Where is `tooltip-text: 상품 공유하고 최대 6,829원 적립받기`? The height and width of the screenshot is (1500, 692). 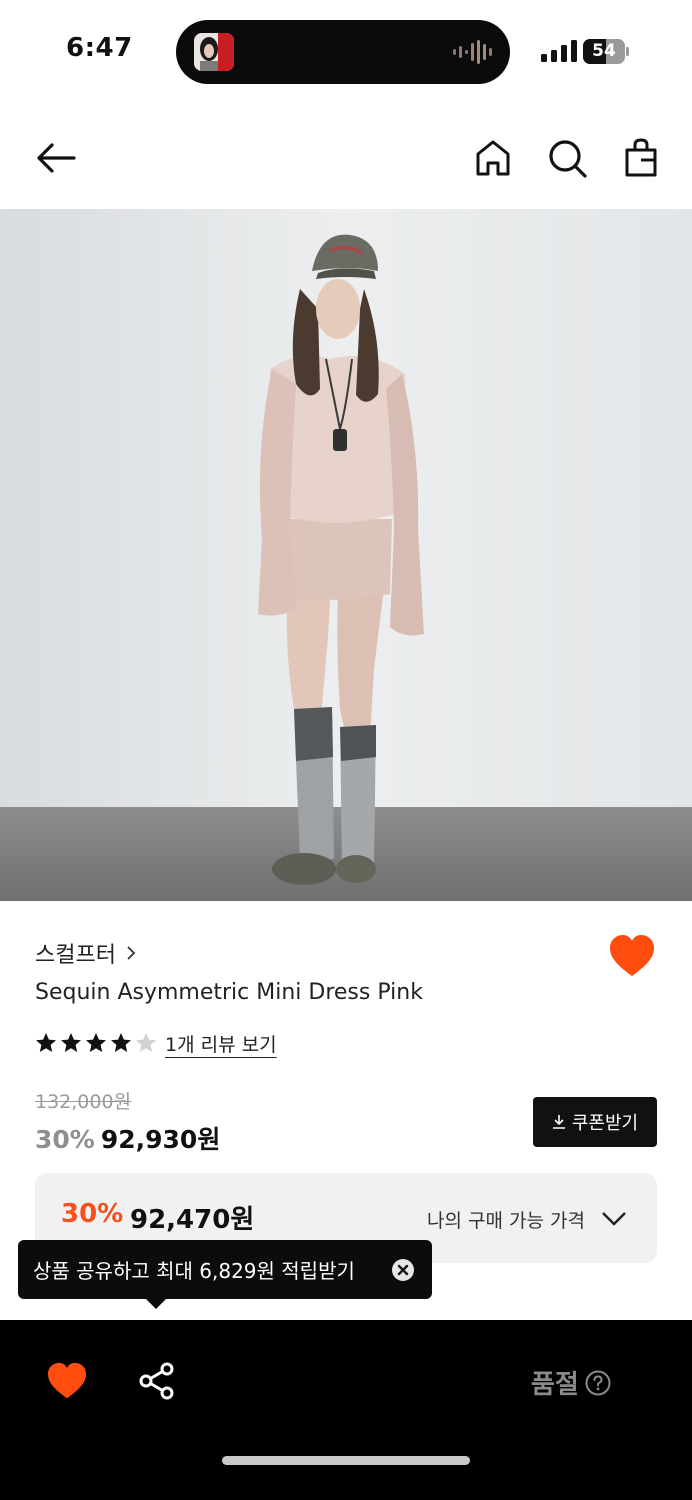
tooltip-text: 상품 공유하고 최대 6,829원 적립받기 is located at coordinates (194, 1271).